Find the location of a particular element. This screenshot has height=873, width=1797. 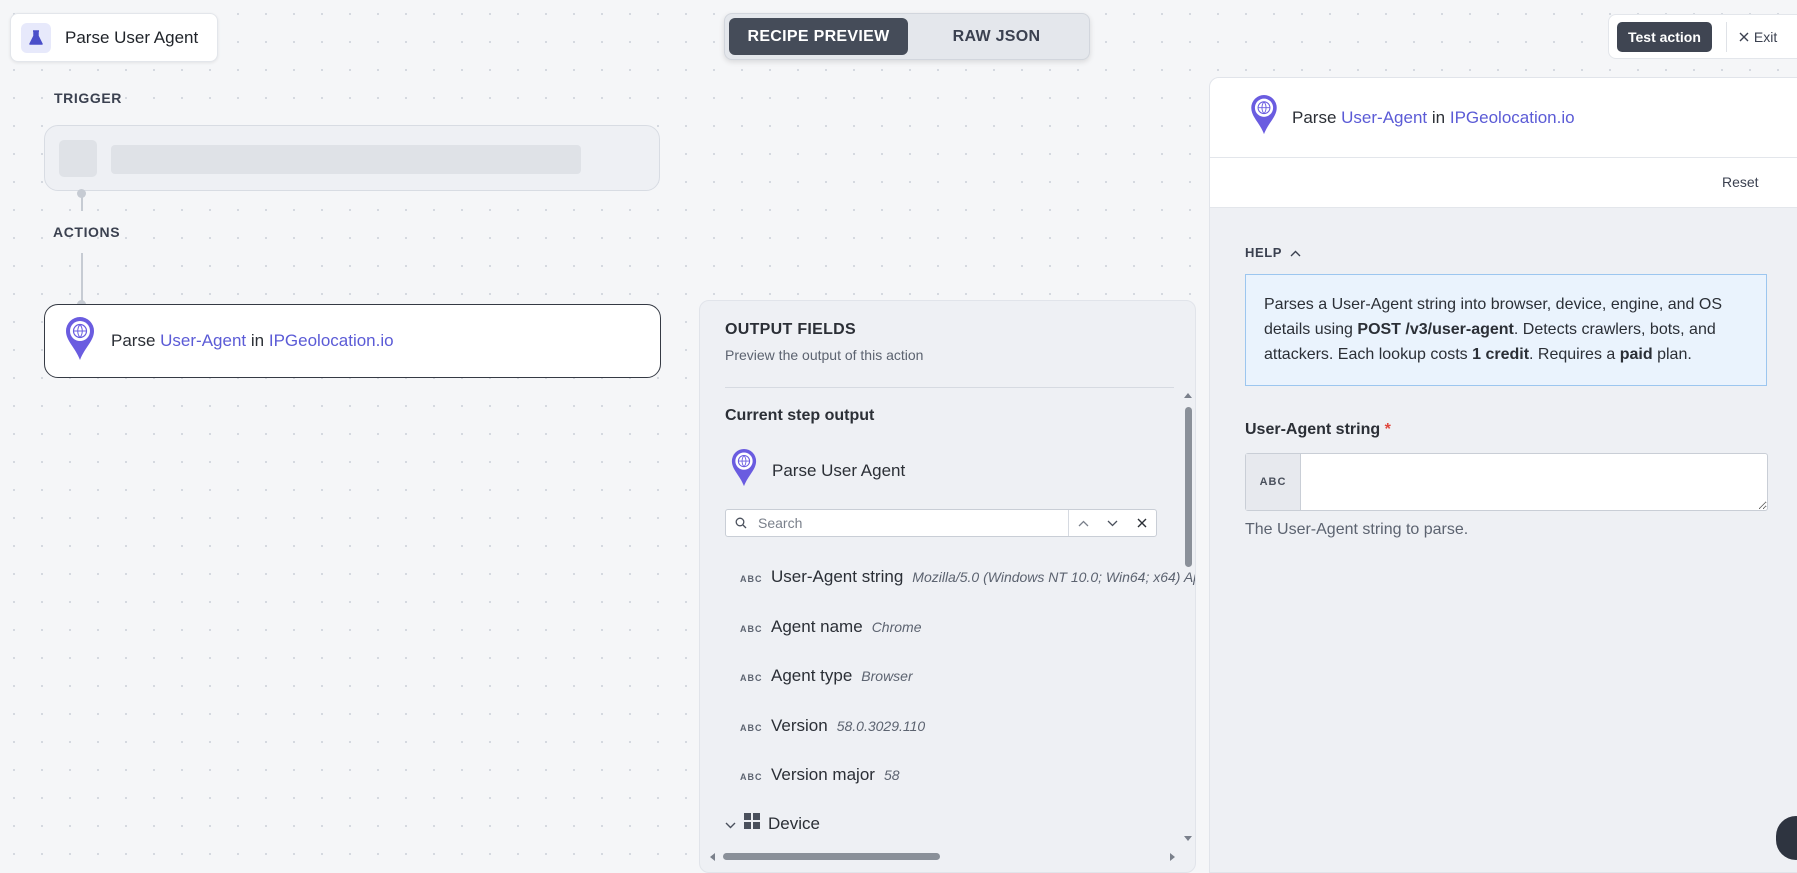

field-name: Version is located at coordinates (799, 725).